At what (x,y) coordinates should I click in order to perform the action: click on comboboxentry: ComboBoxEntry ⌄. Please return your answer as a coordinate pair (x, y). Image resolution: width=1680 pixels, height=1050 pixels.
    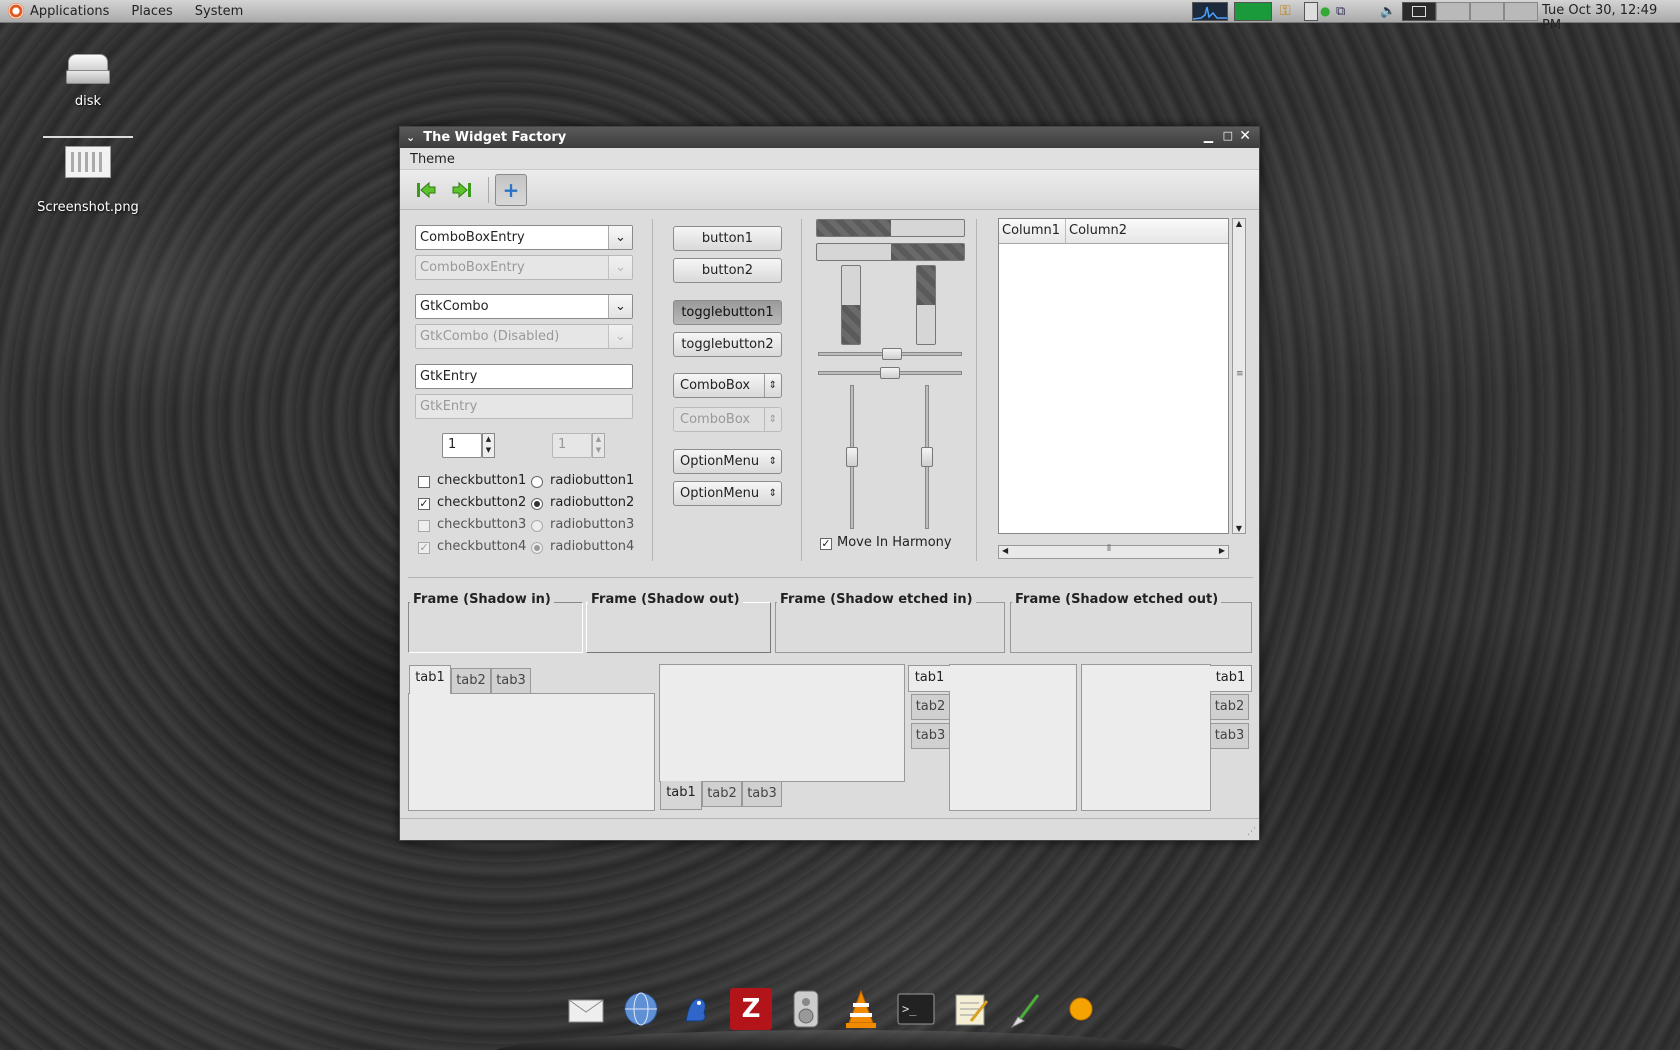
    Looking at the image, I should click on (524, 237).